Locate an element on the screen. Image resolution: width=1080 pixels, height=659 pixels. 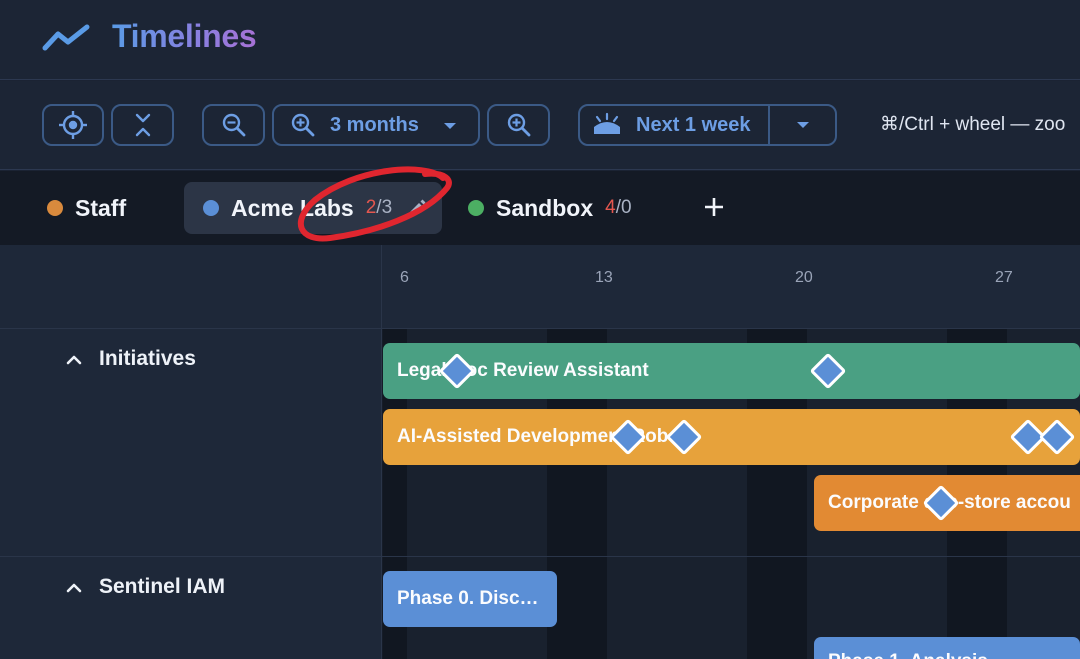
collapse-all-button is located at coordinates (142, 125).